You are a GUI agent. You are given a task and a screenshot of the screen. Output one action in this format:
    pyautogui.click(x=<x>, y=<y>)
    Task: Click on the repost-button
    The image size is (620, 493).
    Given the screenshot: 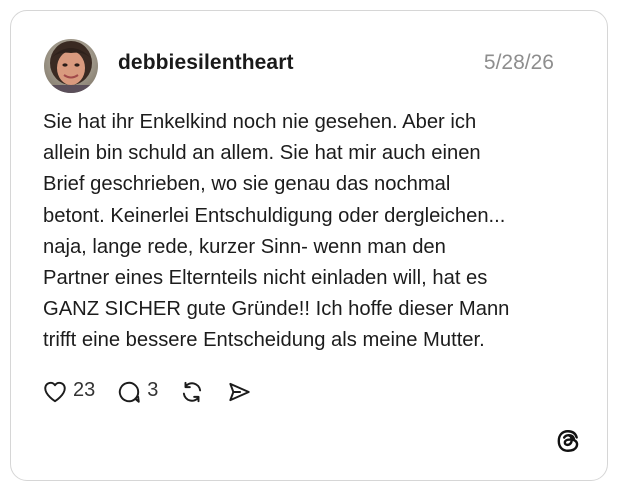 What is the action you would take?
    pyautogui.click(x=192, y=392)
    